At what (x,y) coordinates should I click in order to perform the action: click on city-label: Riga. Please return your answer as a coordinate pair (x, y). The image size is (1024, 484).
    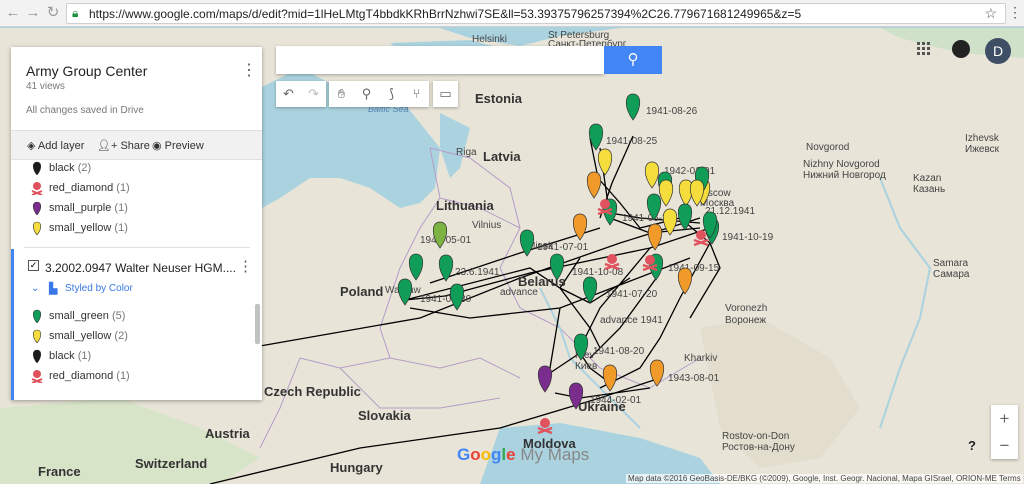
    Looking at the image, I should click on (466, 152).